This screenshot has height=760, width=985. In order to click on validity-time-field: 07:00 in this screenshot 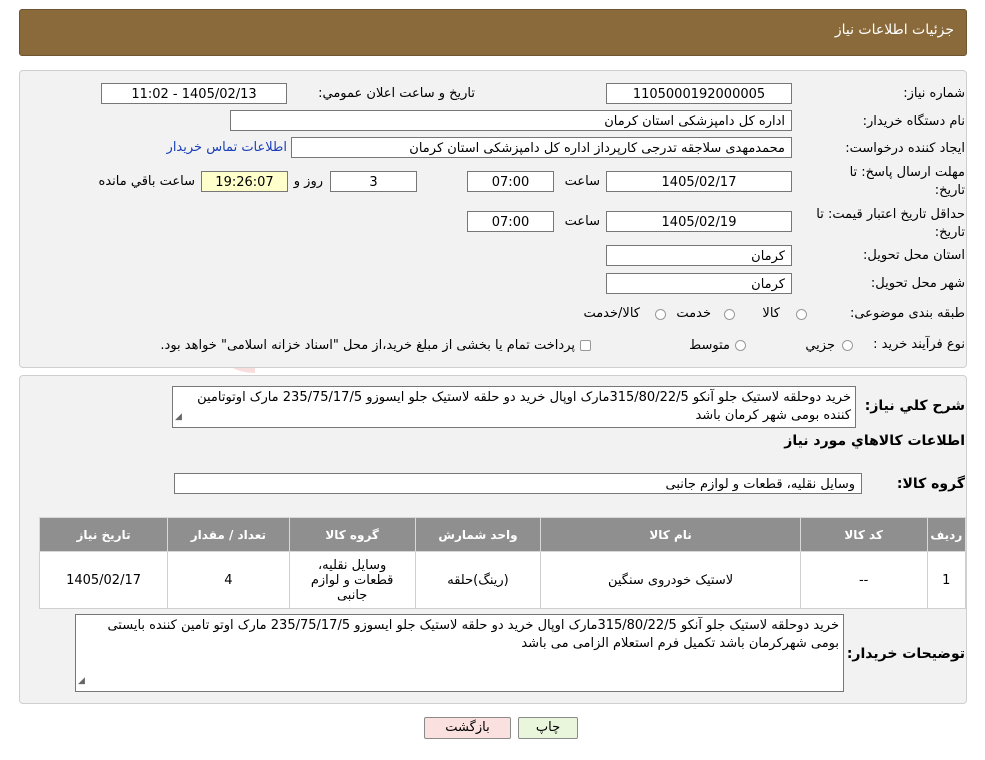, I will do `click(510, 221)`.